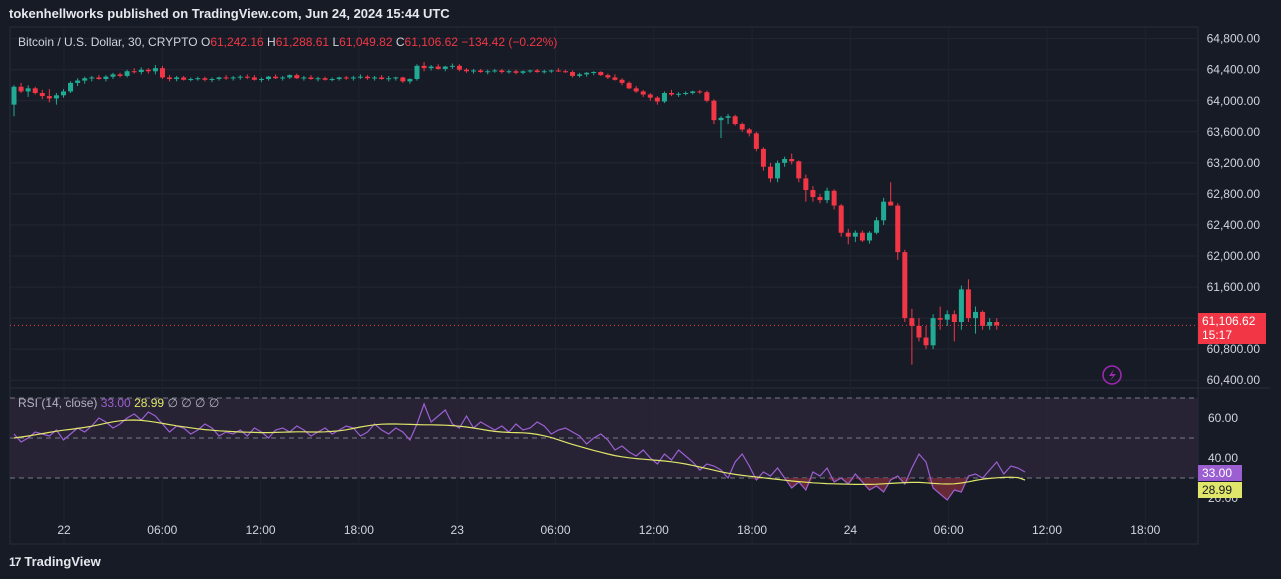  What do you see at coordinates (1112, 375) in the screenshot?
I see `replay-icon` at bounding box center [1112, 375].